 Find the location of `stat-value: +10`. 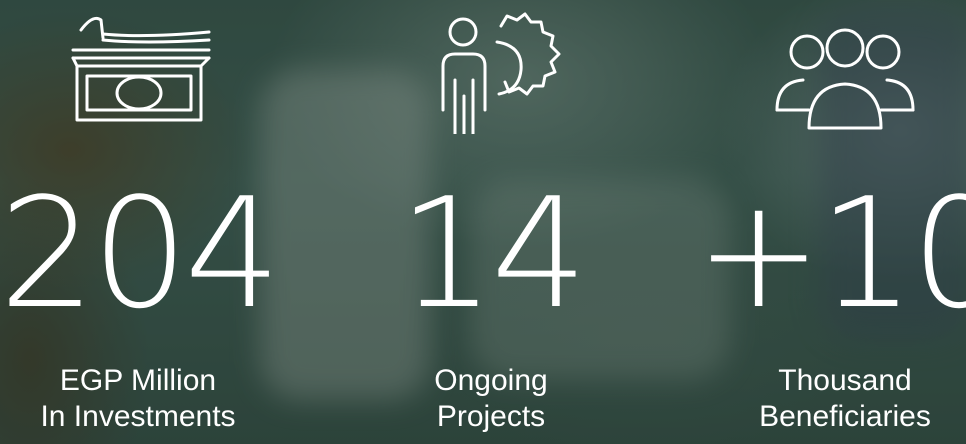

stat-value: +10 is located at coordinates (830, 253).